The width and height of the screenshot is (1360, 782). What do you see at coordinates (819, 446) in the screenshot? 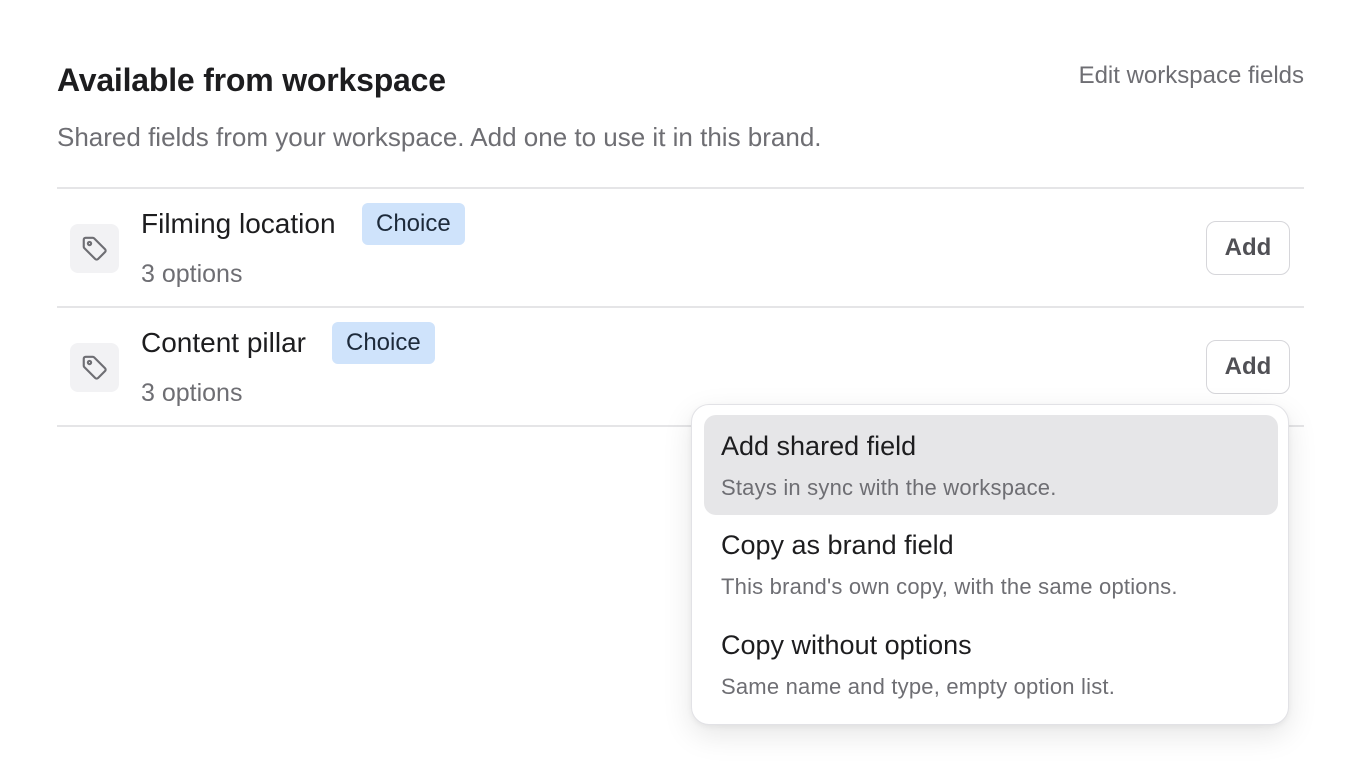
I see `menu-item-title: Add shared field` at bounding box center [819, 446].